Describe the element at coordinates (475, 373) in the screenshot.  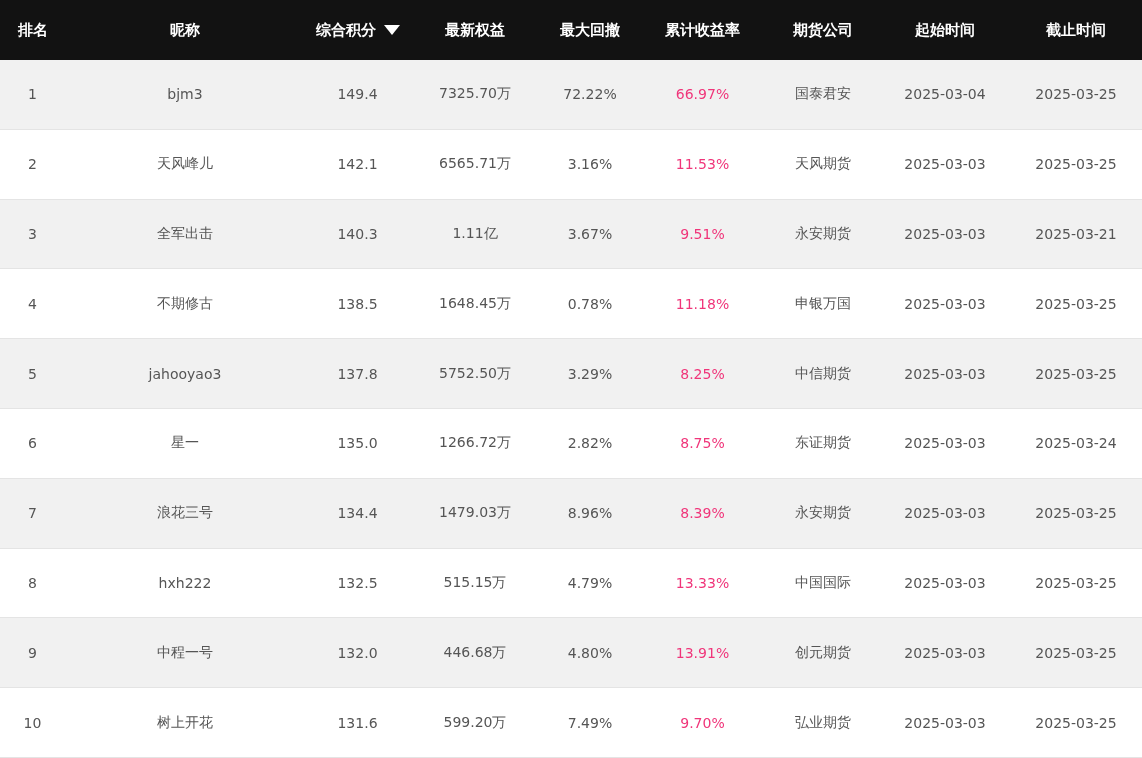
I see `equity-cell: 5752.50万` at that location.